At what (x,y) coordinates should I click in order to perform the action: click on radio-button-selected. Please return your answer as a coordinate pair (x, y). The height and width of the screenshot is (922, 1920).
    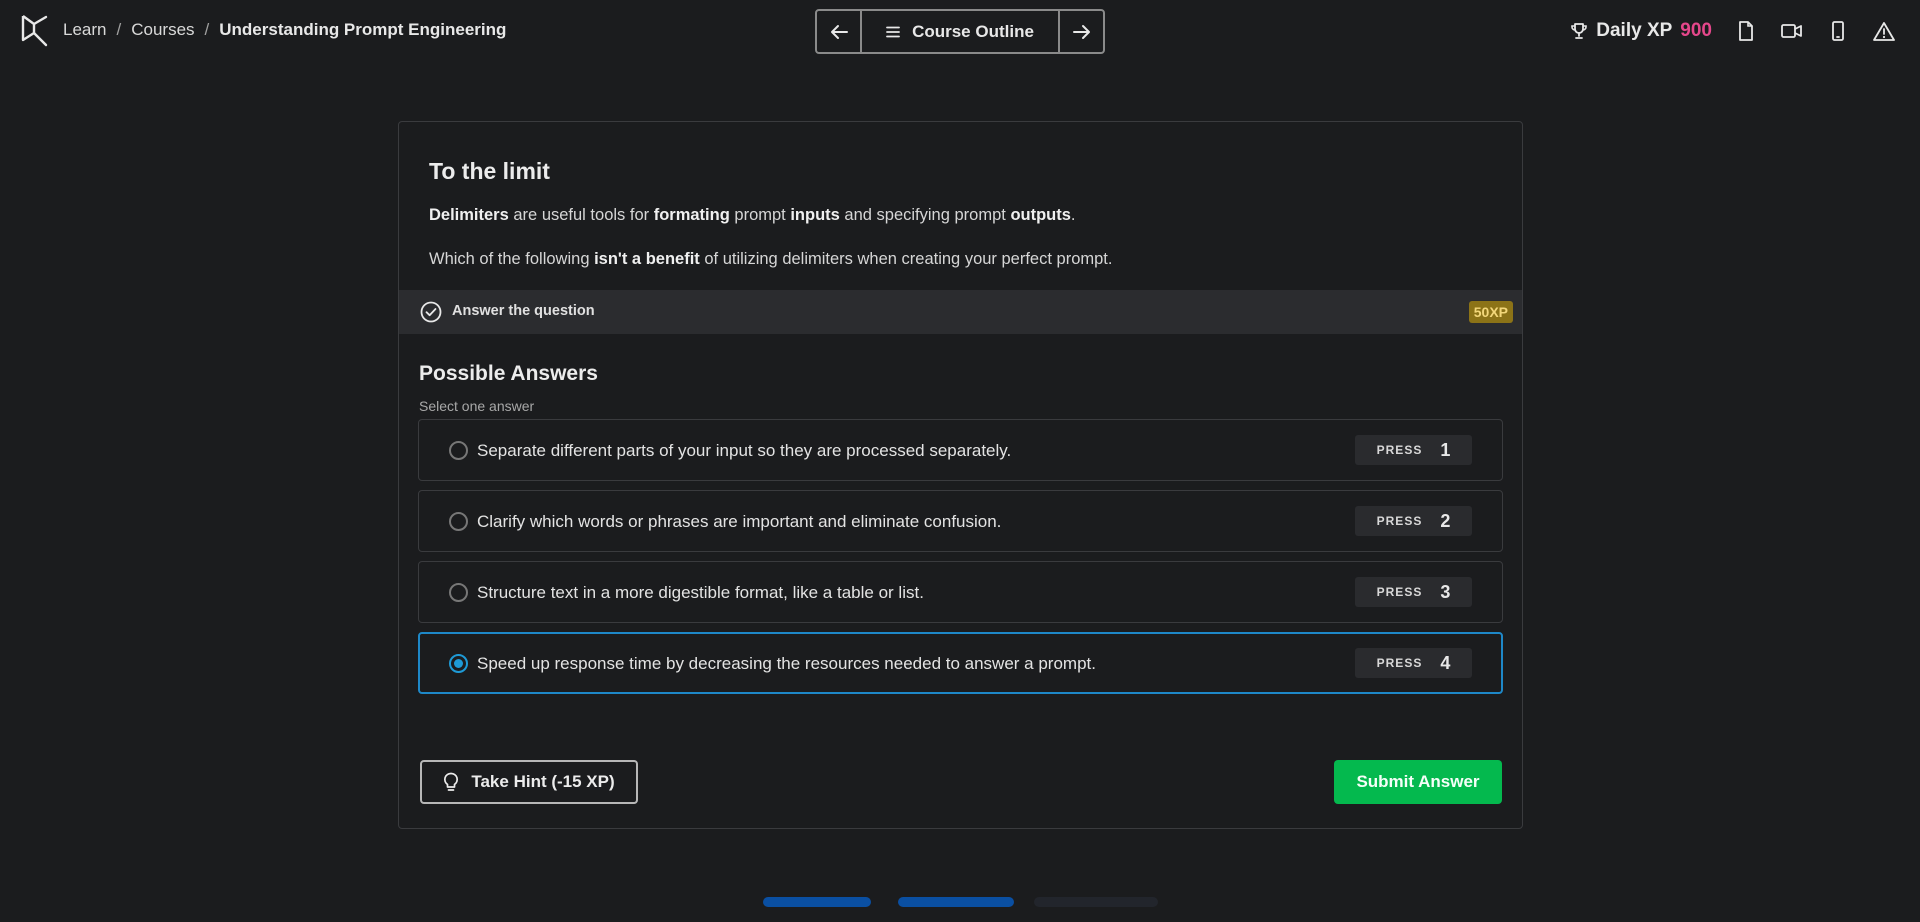
    Looking at the image, I should click on (458, 663).